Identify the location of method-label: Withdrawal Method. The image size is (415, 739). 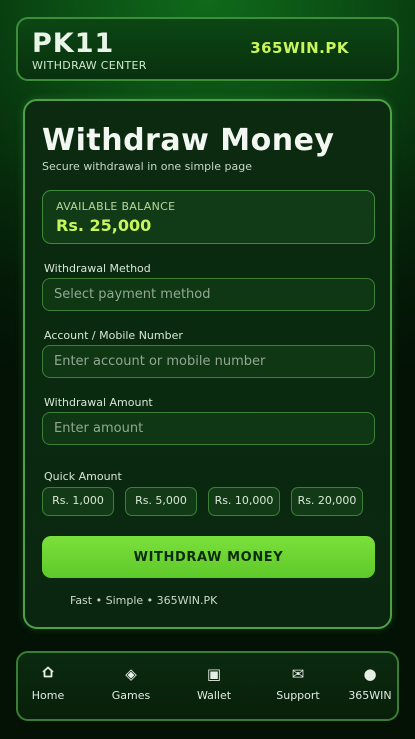
(97, 268).